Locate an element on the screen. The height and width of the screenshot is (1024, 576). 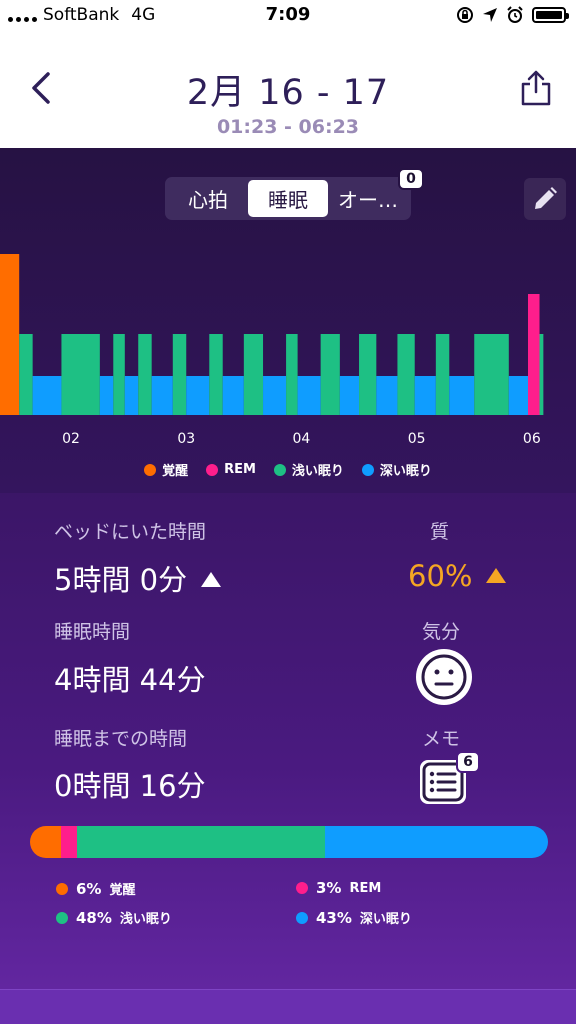
status-right is located at coordinates (512, 15).